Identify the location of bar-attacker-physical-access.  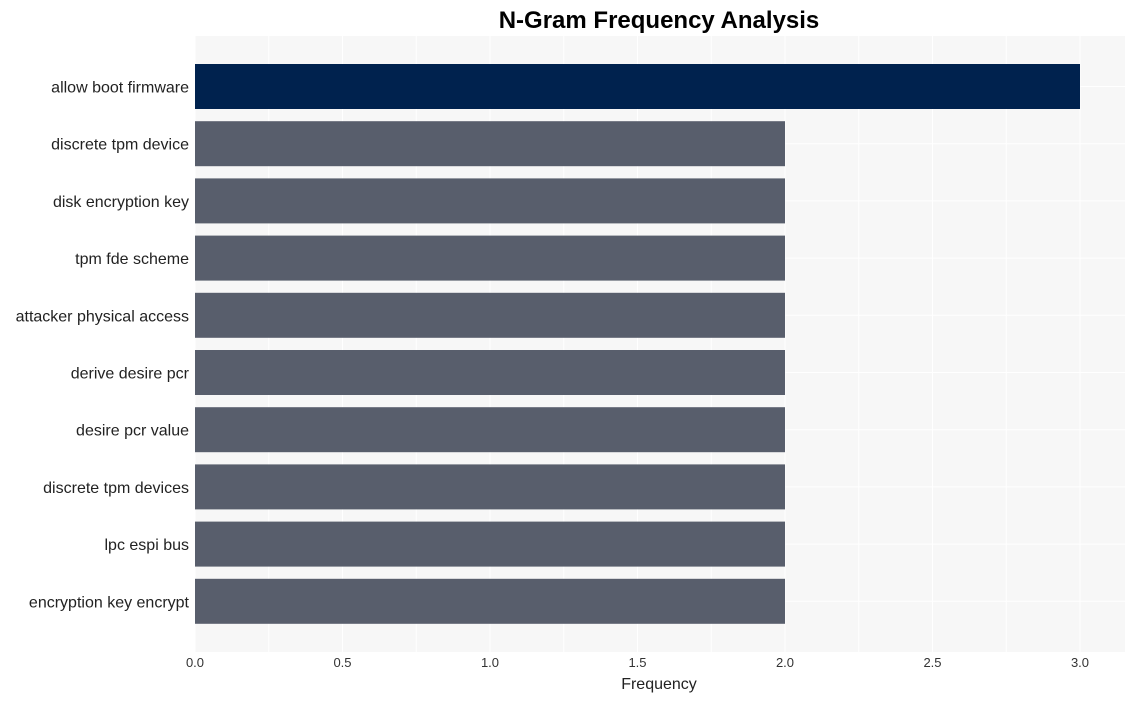
(490, 315).